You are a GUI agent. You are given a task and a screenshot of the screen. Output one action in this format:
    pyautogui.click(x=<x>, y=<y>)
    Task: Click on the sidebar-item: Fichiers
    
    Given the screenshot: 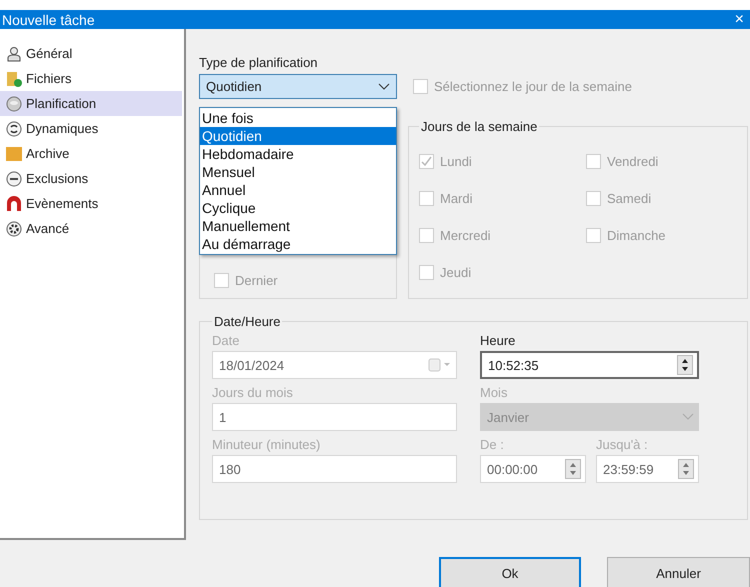 What is the action you would take?
    pyautogui.click(x=91, y=78)
    